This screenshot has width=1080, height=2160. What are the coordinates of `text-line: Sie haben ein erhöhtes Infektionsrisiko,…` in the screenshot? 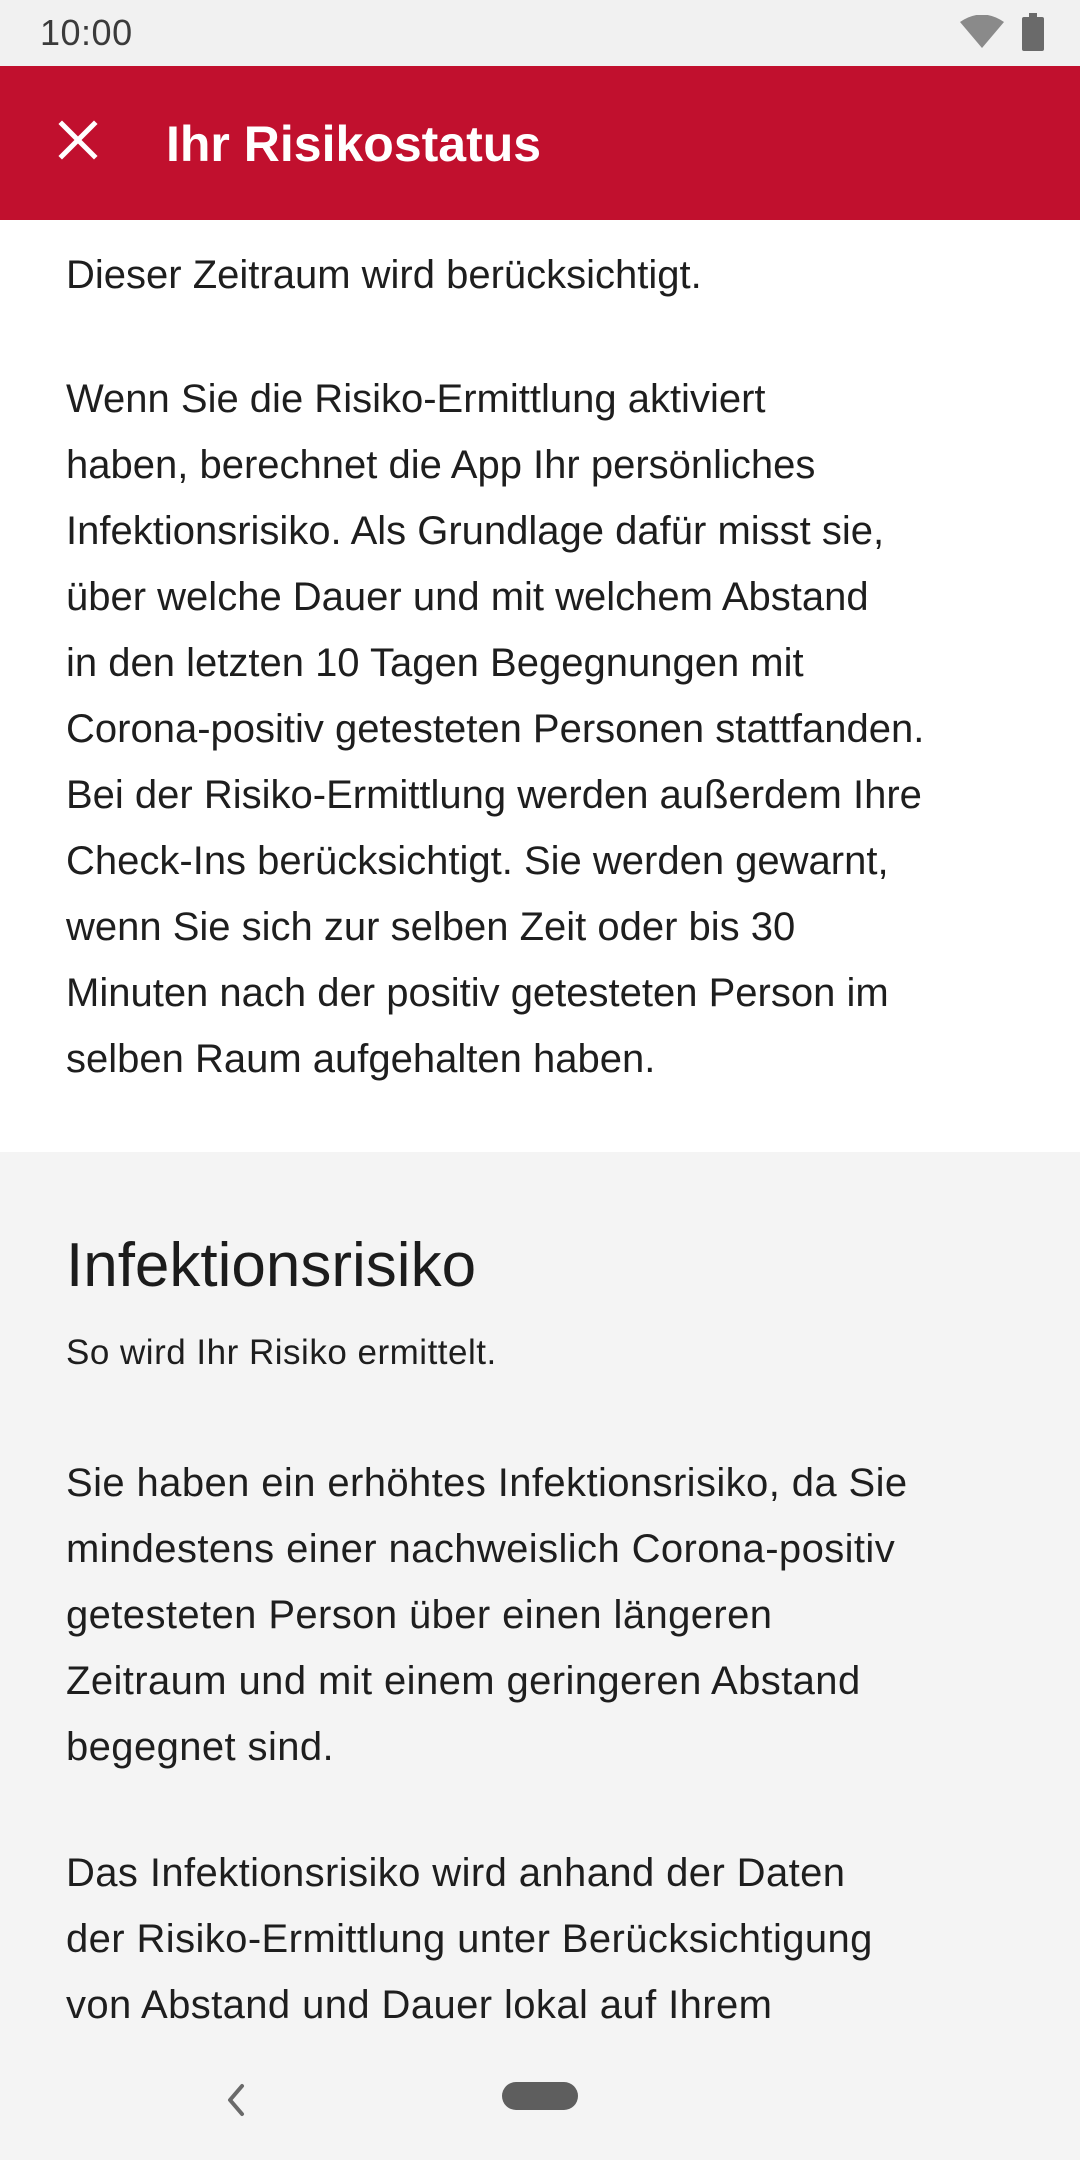 It's located at (487, 1483).